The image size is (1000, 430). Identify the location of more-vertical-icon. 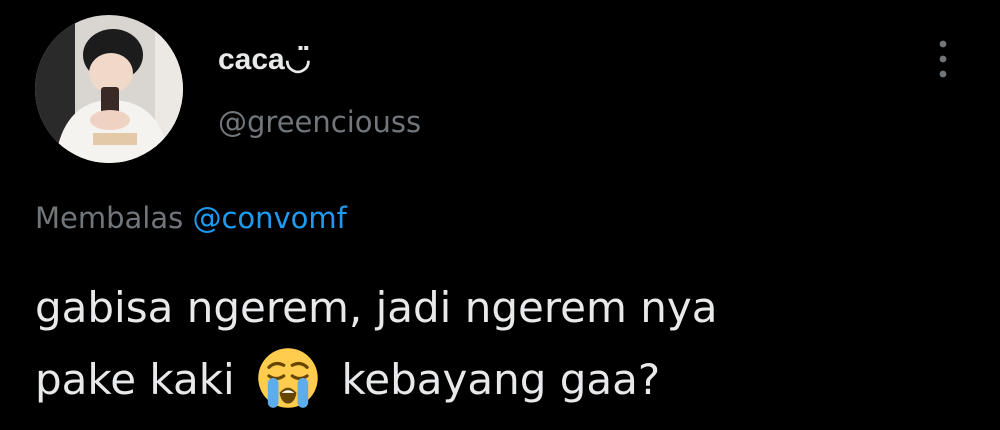
(943, 59).